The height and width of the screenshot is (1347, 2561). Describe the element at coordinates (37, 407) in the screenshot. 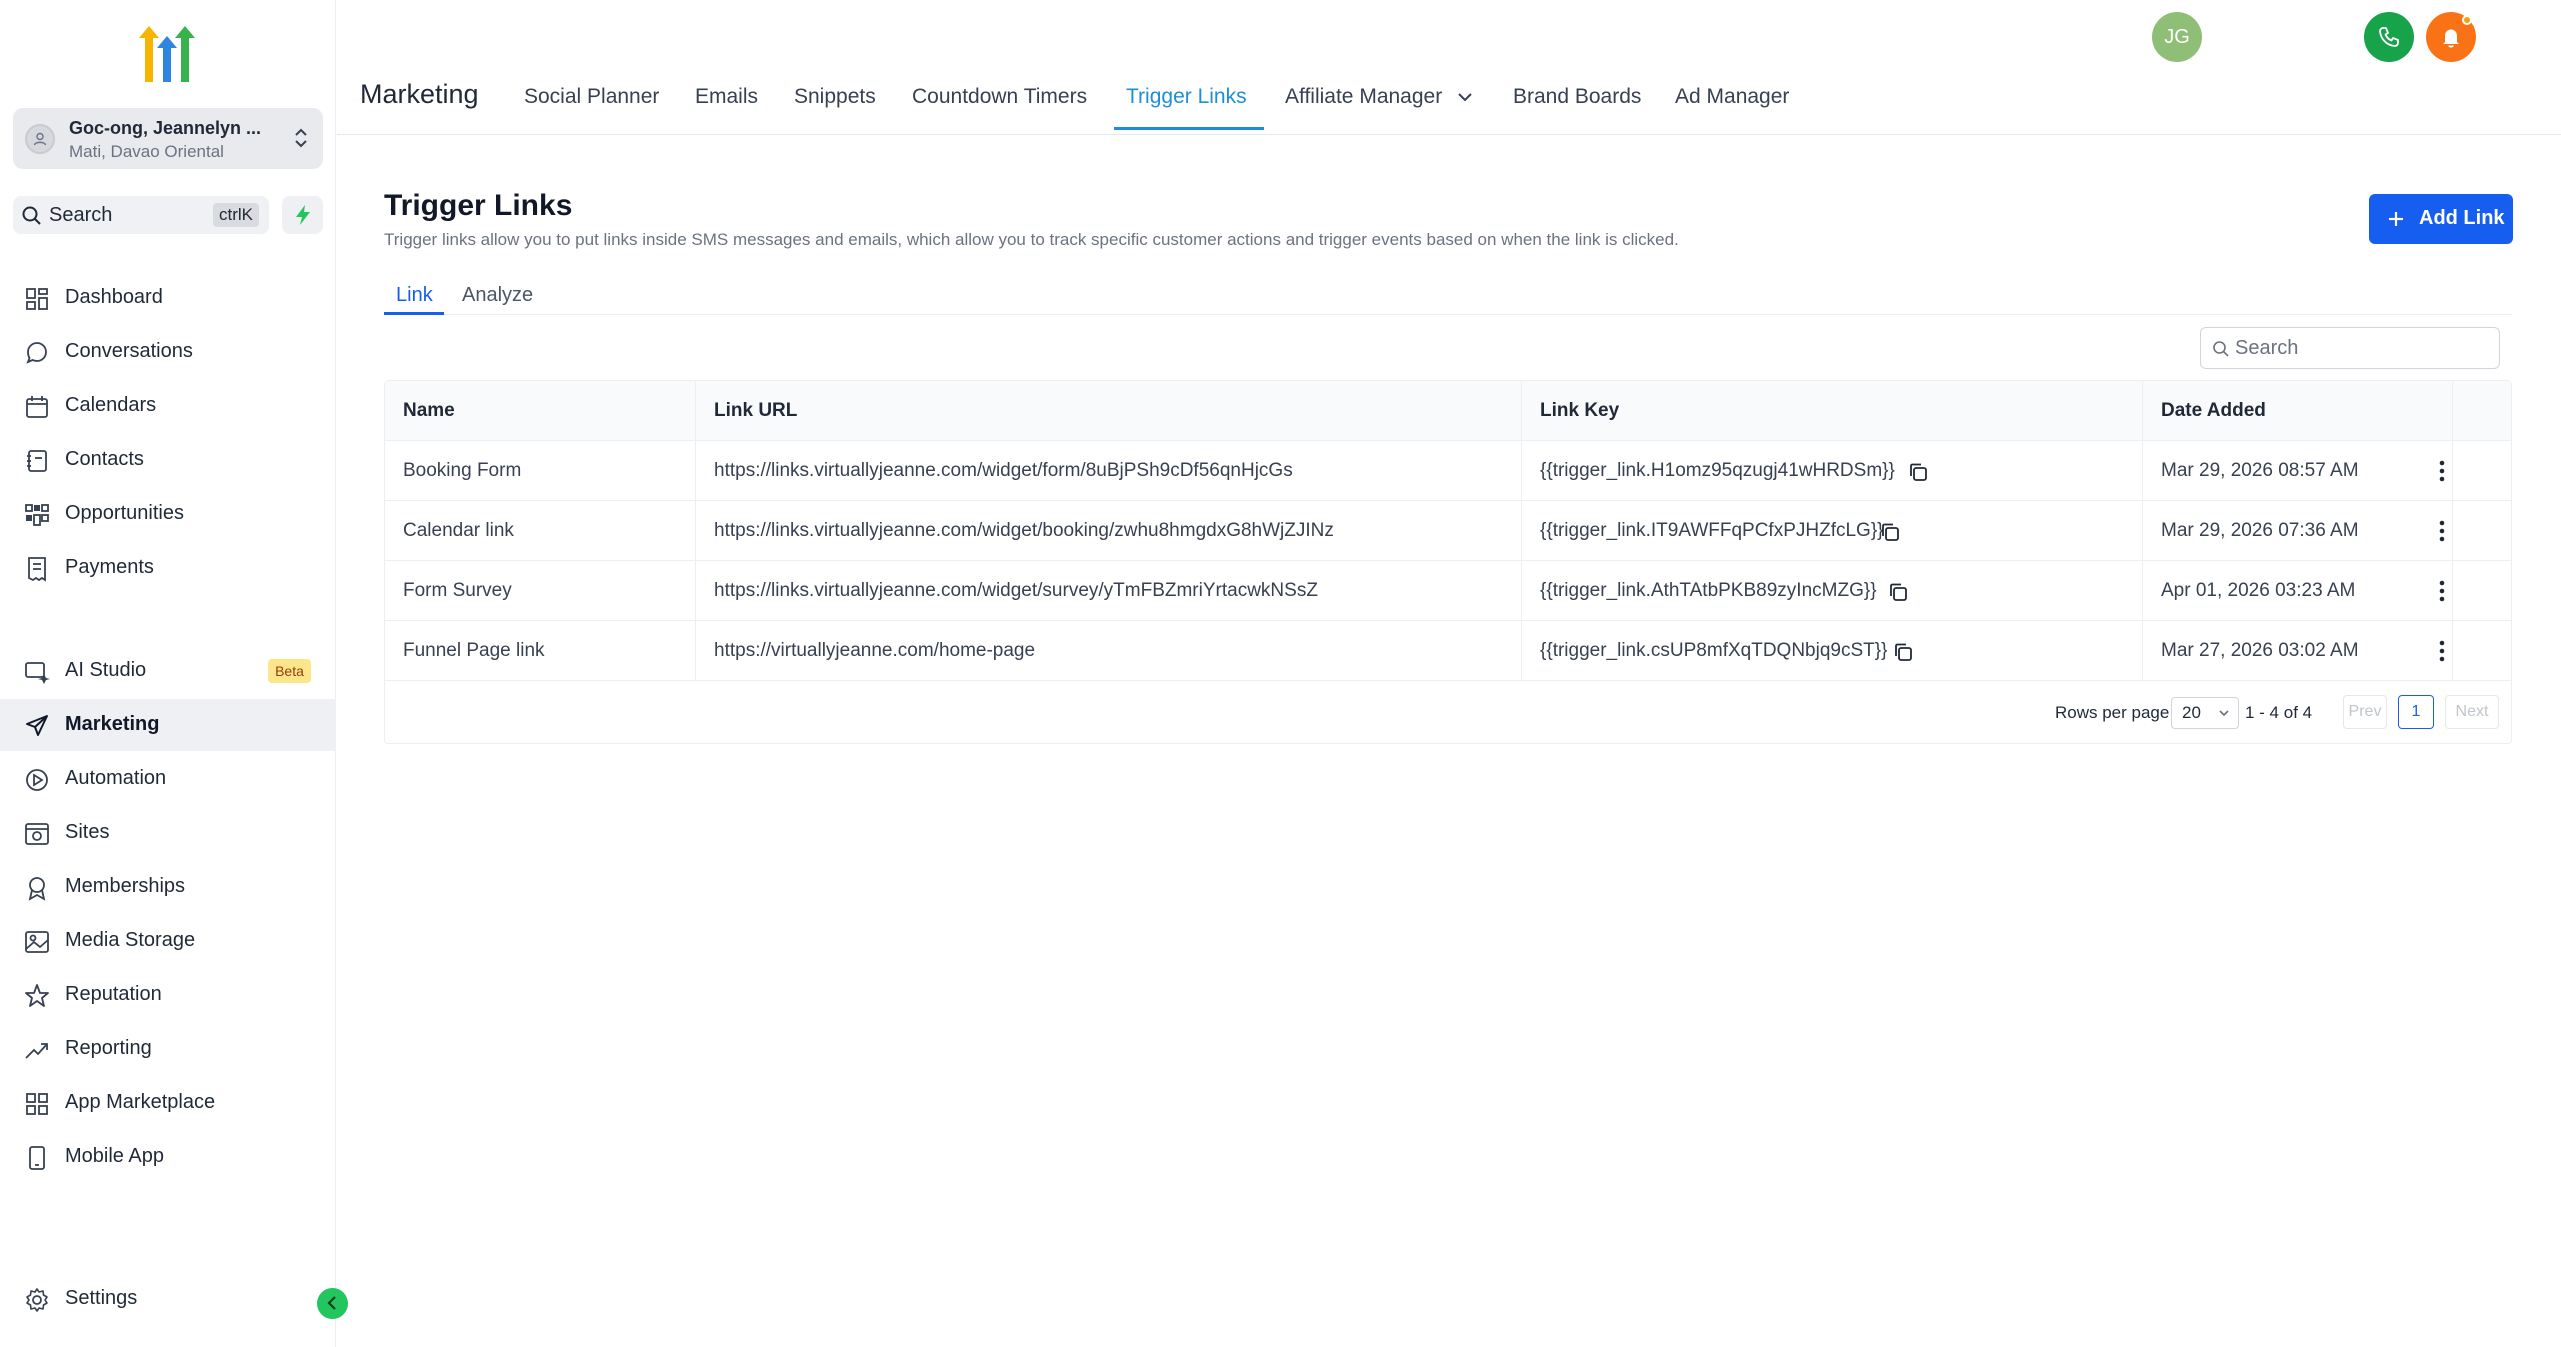

I see `calendar-icon` at that location.